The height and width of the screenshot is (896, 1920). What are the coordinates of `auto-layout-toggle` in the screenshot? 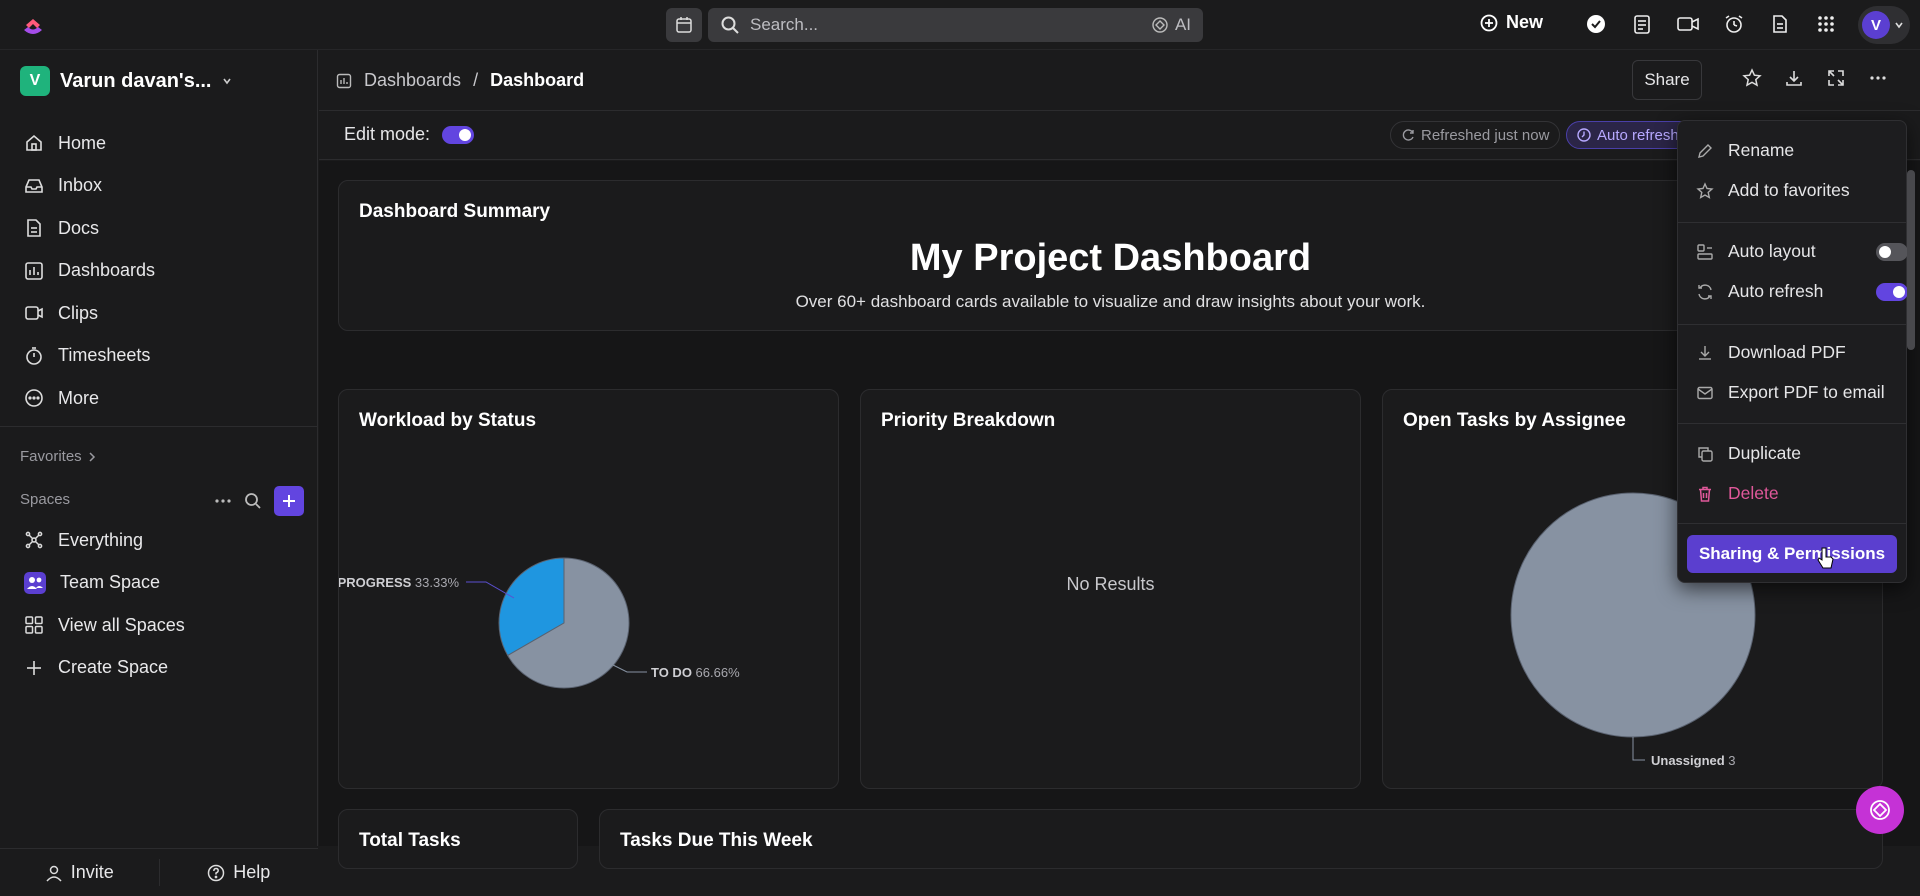 It's located at (1892, 252).